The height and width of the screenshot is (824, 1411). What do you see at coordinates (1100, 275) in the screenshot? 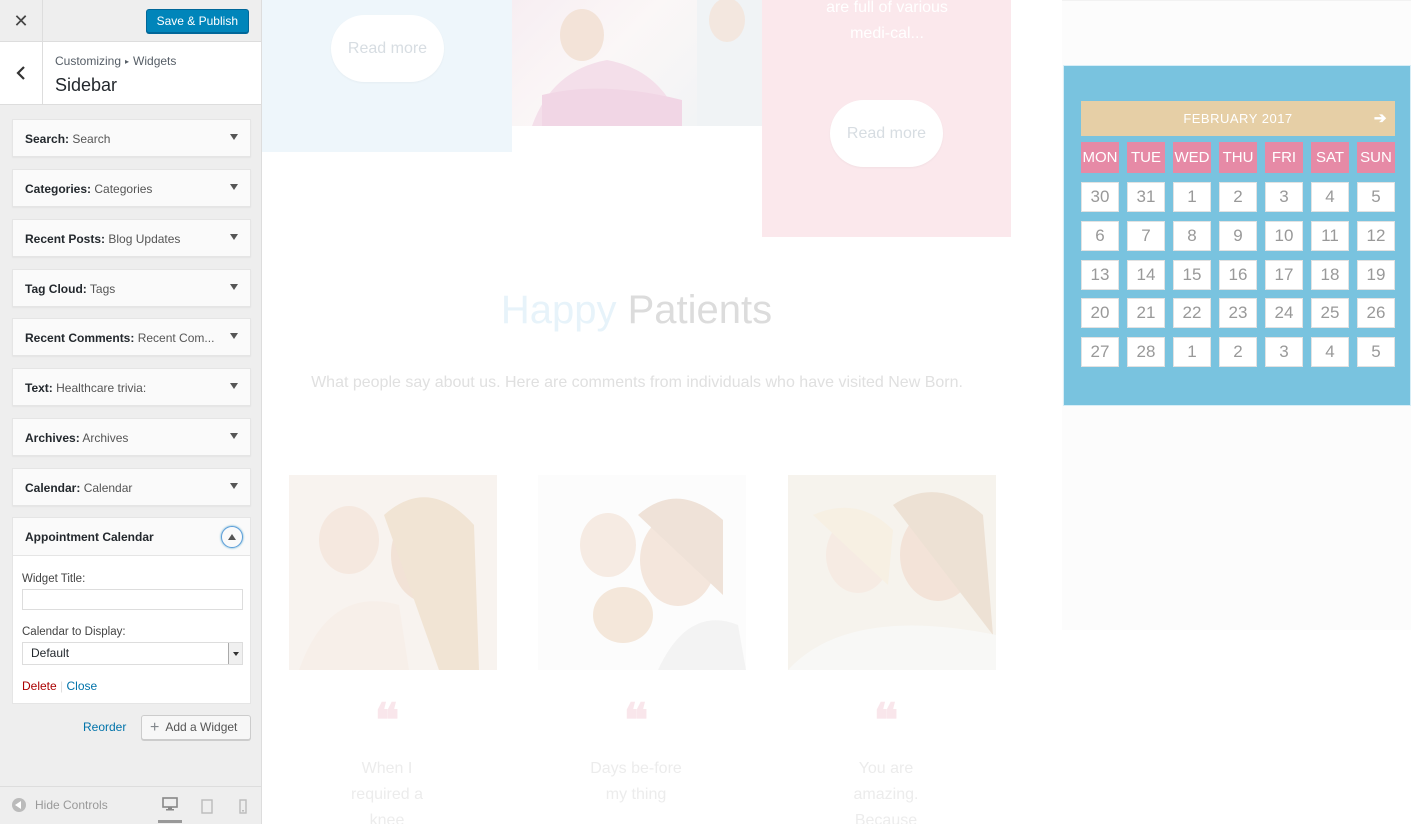
I see `calendar-day: 13` at bounding box center [1100, 275].